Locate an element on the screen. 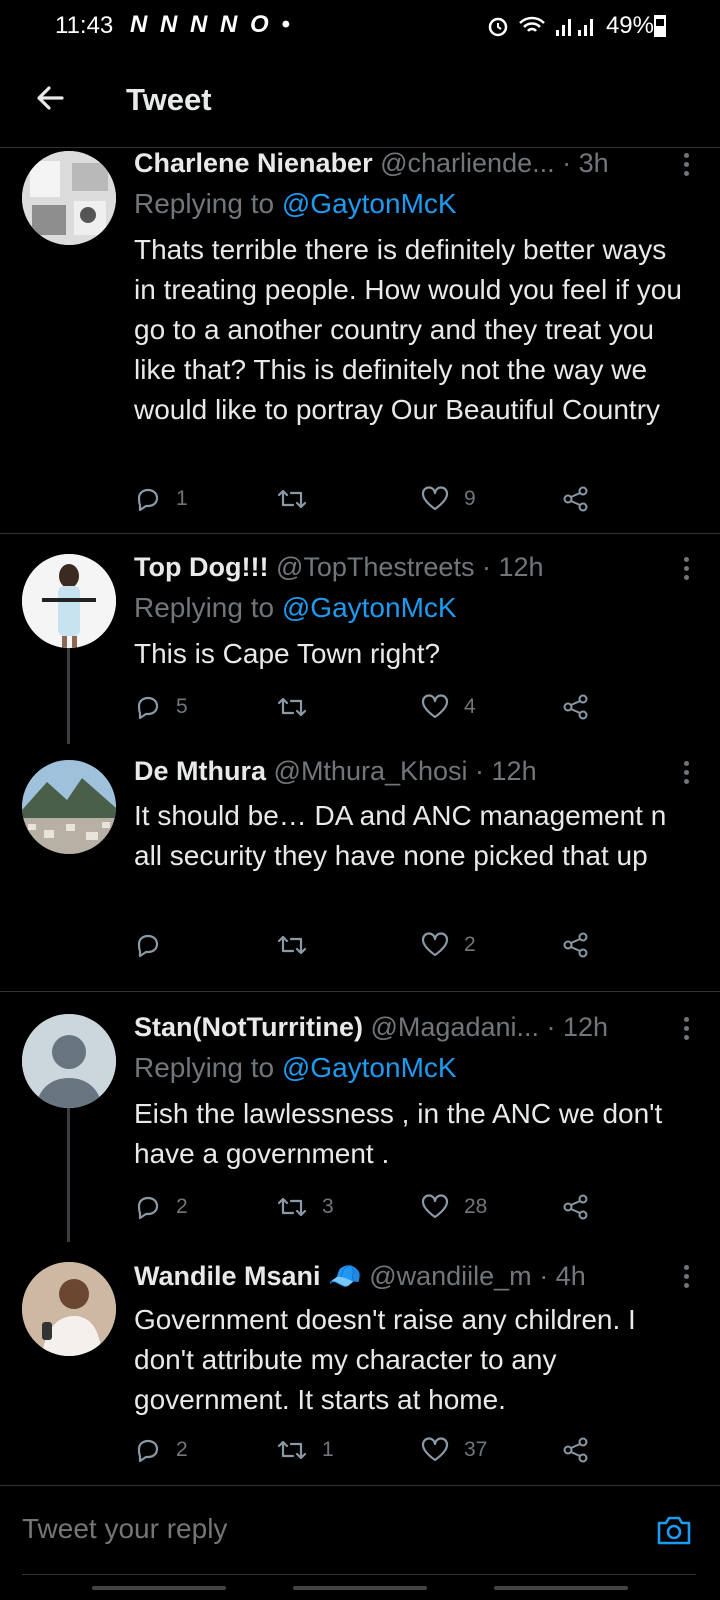  retweet-button: 3 is located at coordinates (305, 1207).